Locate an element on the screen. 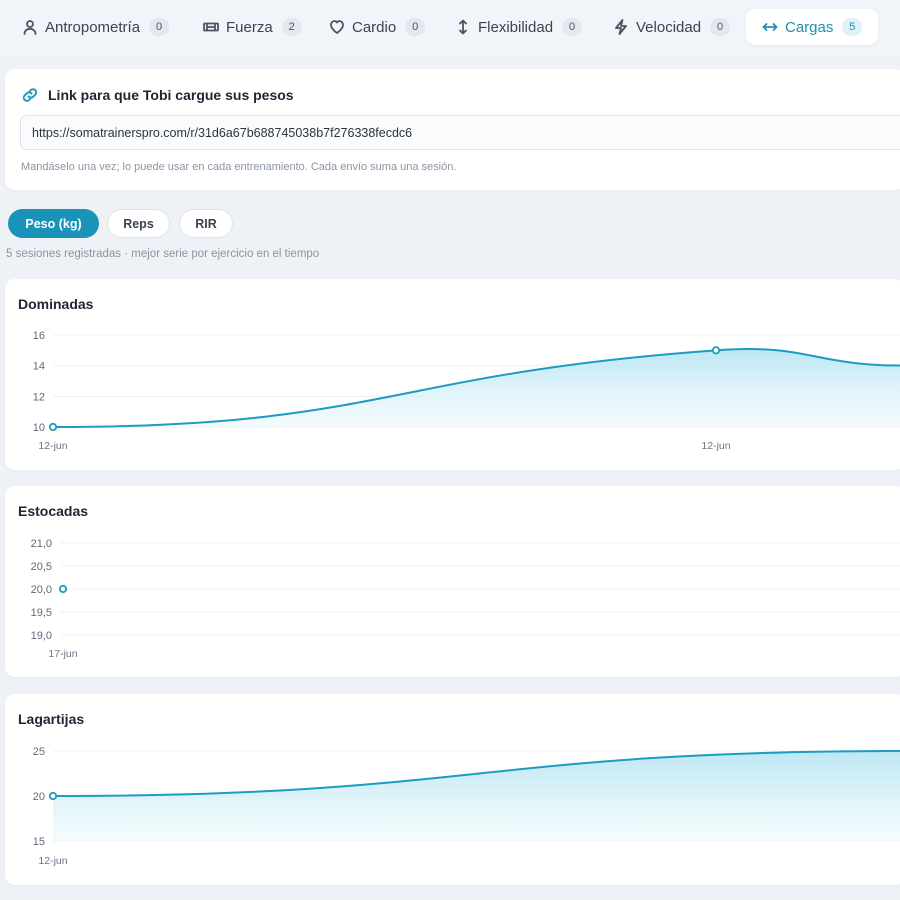 The width and height of the screenshot is (900, 900). share-link-heading: Link para que Tobi cargue sus pesos is located at coordinates (157, 95).